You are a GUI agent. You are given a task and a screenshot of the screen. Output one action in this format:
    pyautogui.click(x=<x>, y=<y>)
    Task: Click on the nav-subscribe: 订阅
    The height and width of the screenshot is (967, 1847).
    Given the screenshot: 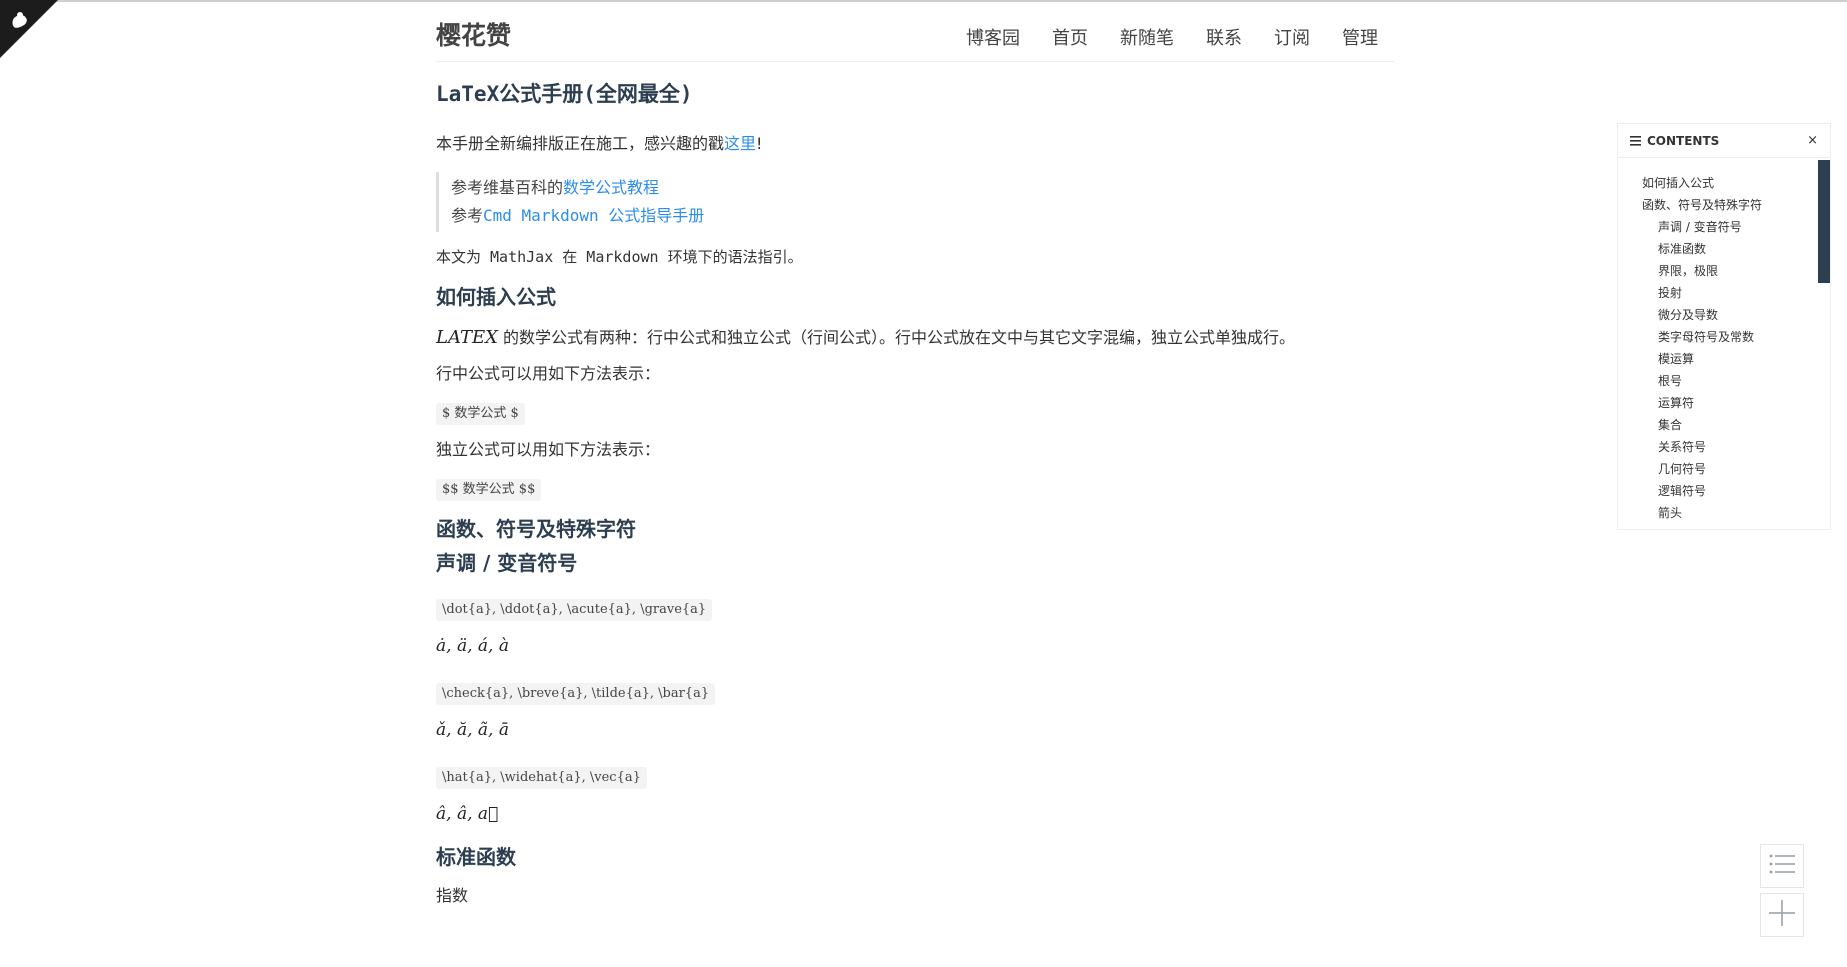 What is the action you would take?
    pyautogui.click(x=1292, y=37)
    